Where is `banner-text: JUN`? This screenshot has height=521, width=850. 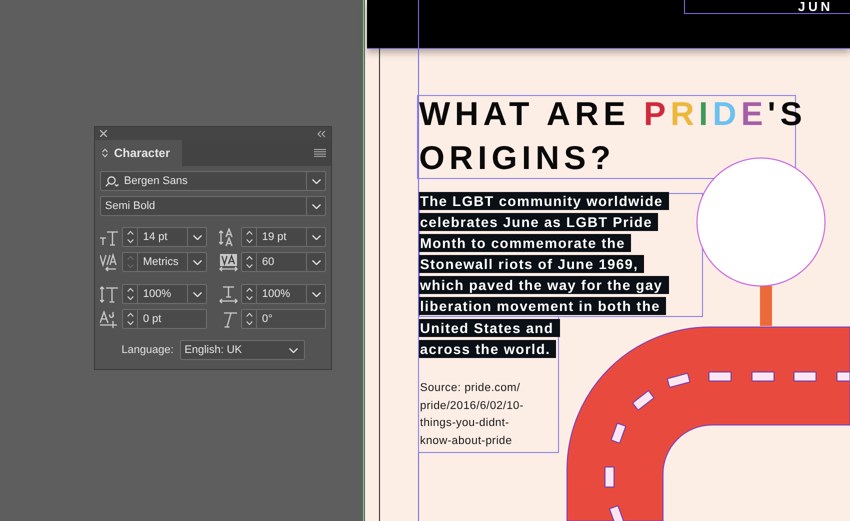
banner-text: JUN is located at coordinates (767, 7).